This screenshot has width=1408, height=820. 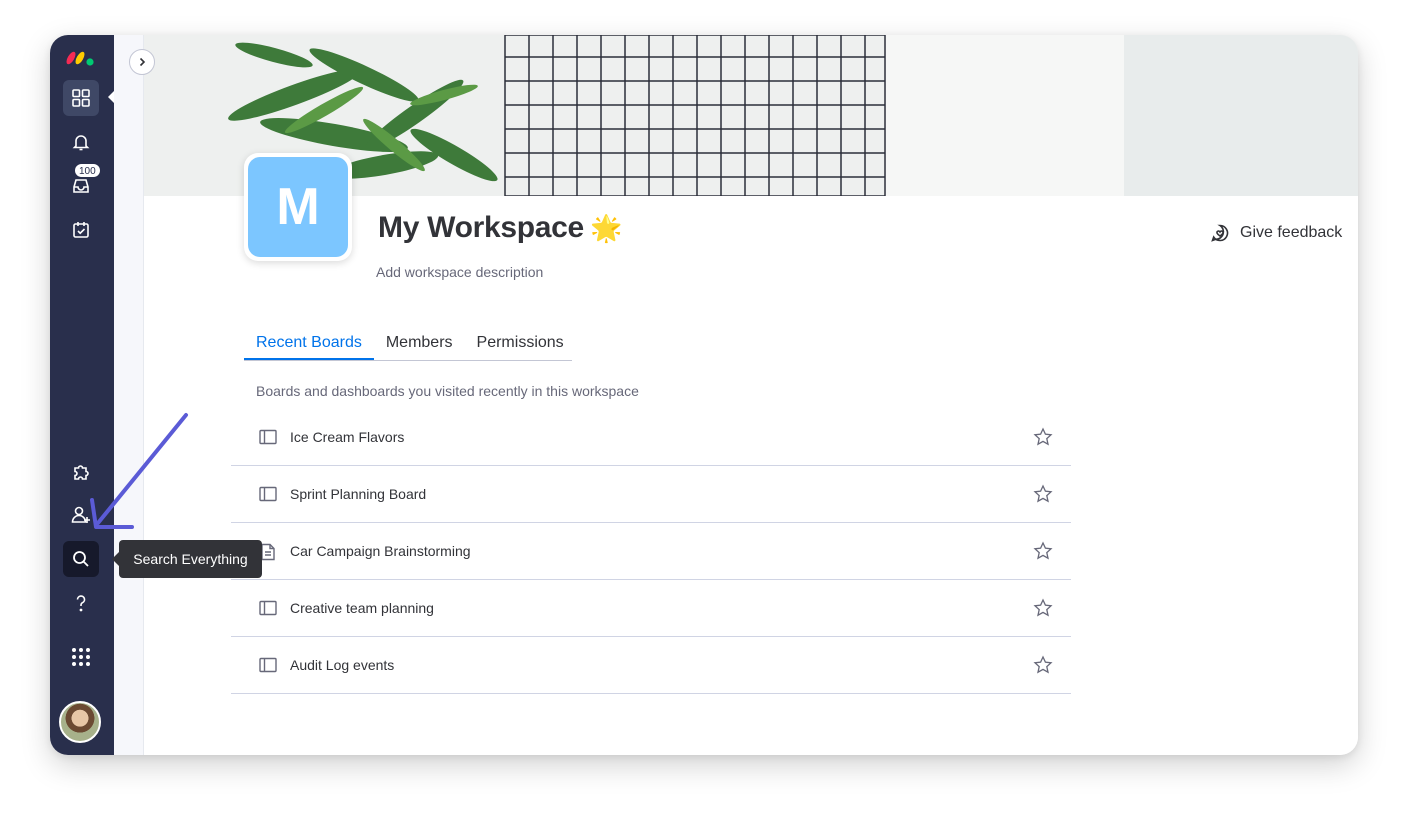 What do you see at coordinates (87, 170) in the screenshot?
I see `inbox-badge: 100` at bounding box center [87, 170].